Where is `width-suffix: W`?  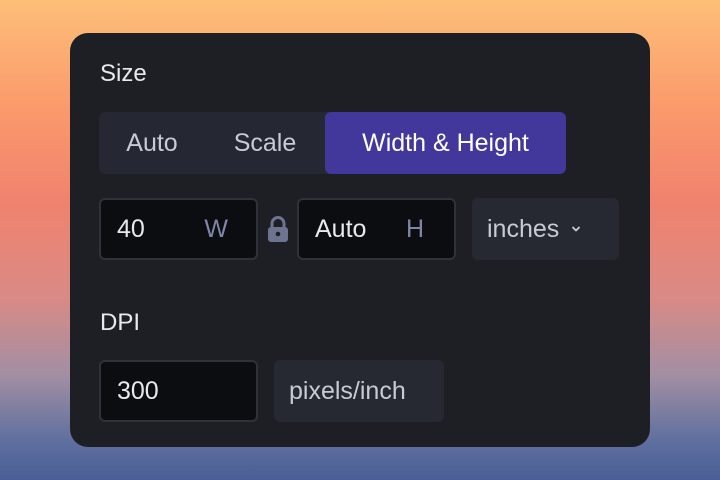
width-suffix: W is located at coordinates (216, 228).